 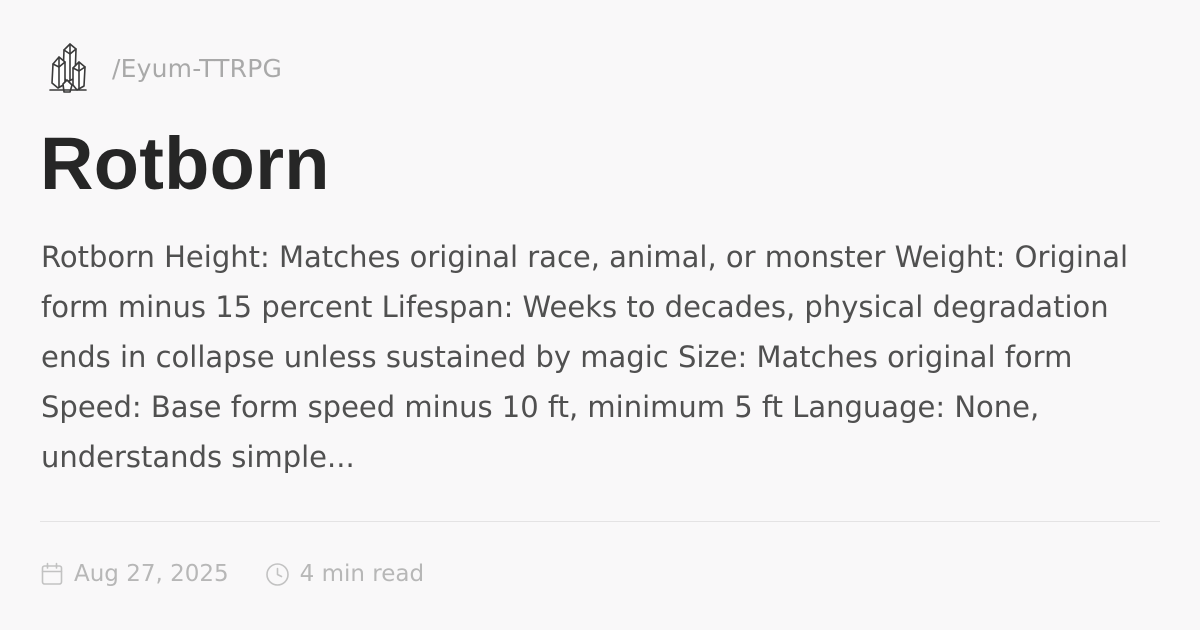 I want to click on reading-time: 4 min read, so click(x=344, y=574).